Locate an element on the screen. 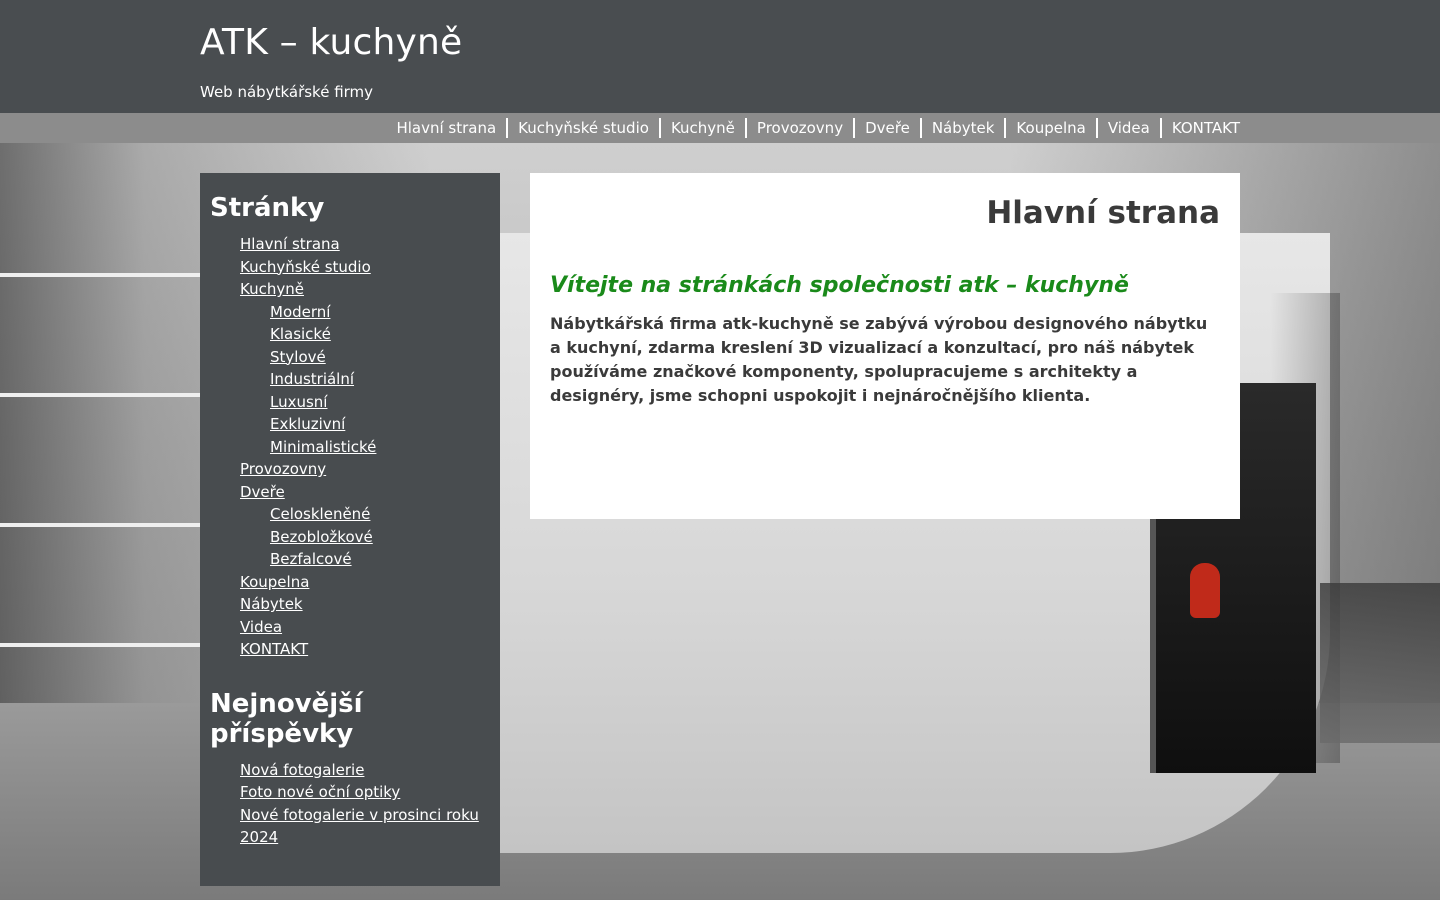 This screenshot has width=1440, height=900. sidebar-link-kontakt: KONTAKT is located at coordinates (274, 649).